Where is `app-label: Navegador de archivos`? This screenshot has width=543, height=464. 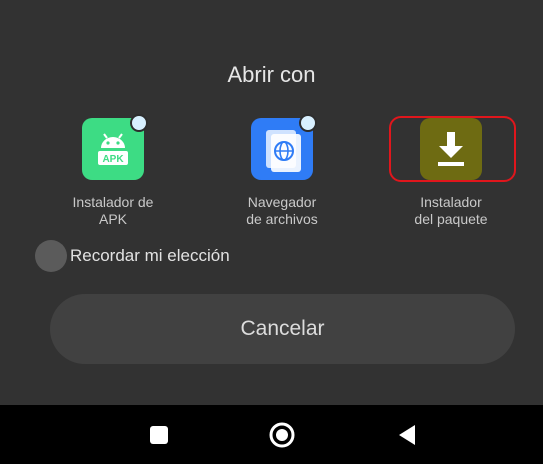 app-label: Navegador de archivos is located at coordinates (282, 210).